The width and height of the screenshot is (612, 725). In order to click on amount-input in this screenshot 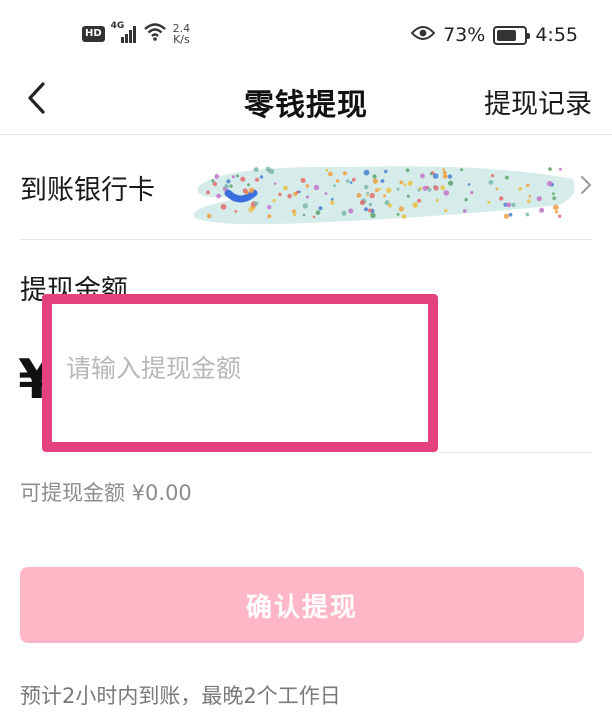, I will do `click(246, 368)`.